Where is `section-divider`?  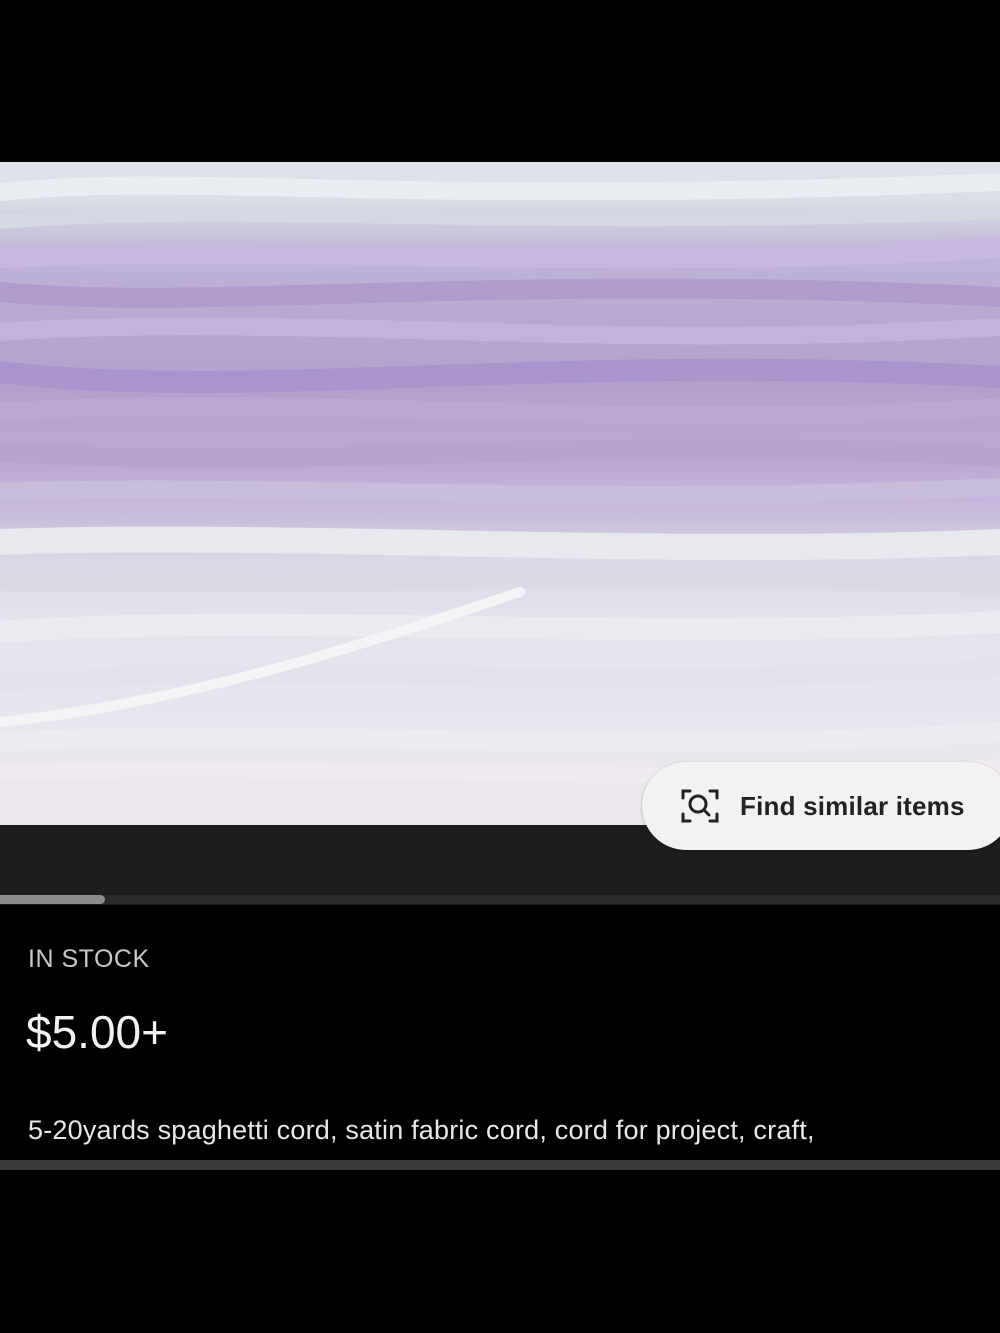
section-divider is located at coordinates (500, 1165).